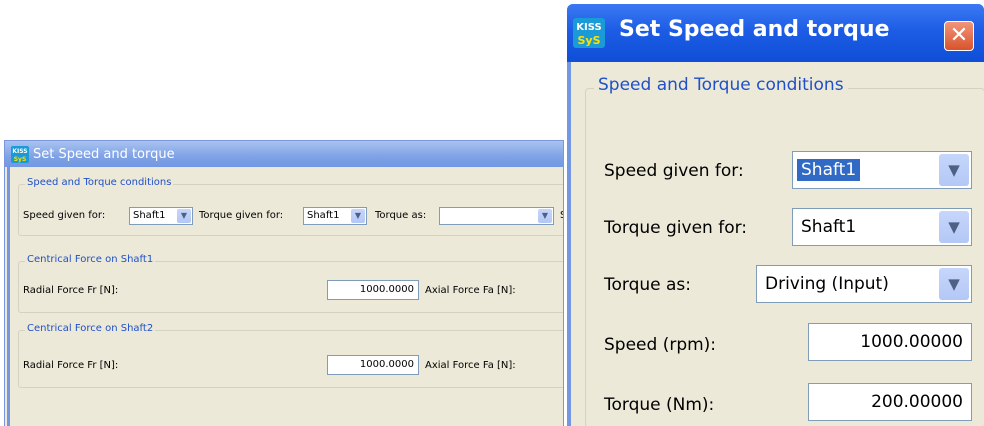  I want to click on torque-nm-input: 200.00000, so click(890, 402).